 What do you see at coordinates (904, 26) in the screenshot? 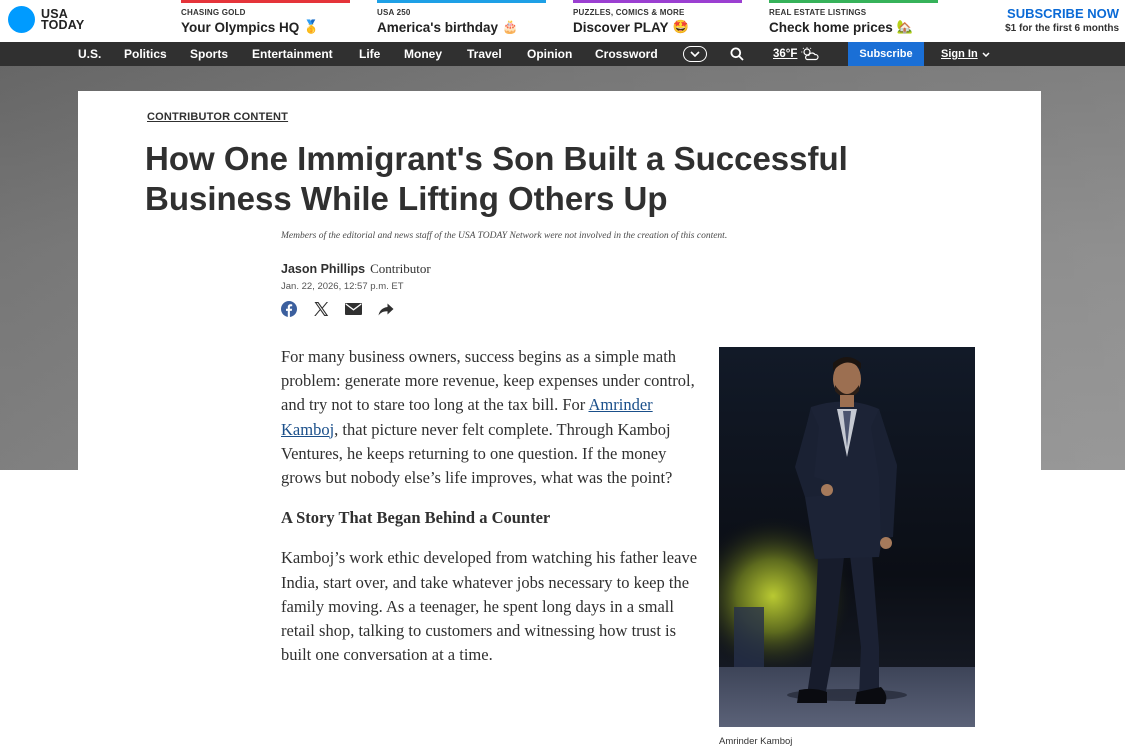
I see `house-icon: 🏡` at bounding box center [904, 26].